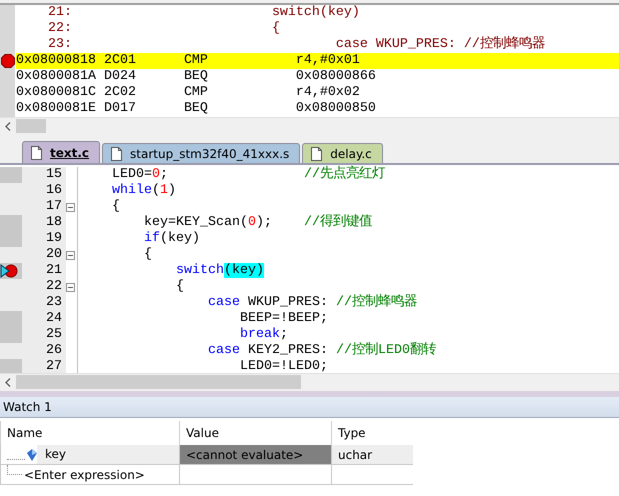  I want to click on line-number: 21, so click(44, 271).